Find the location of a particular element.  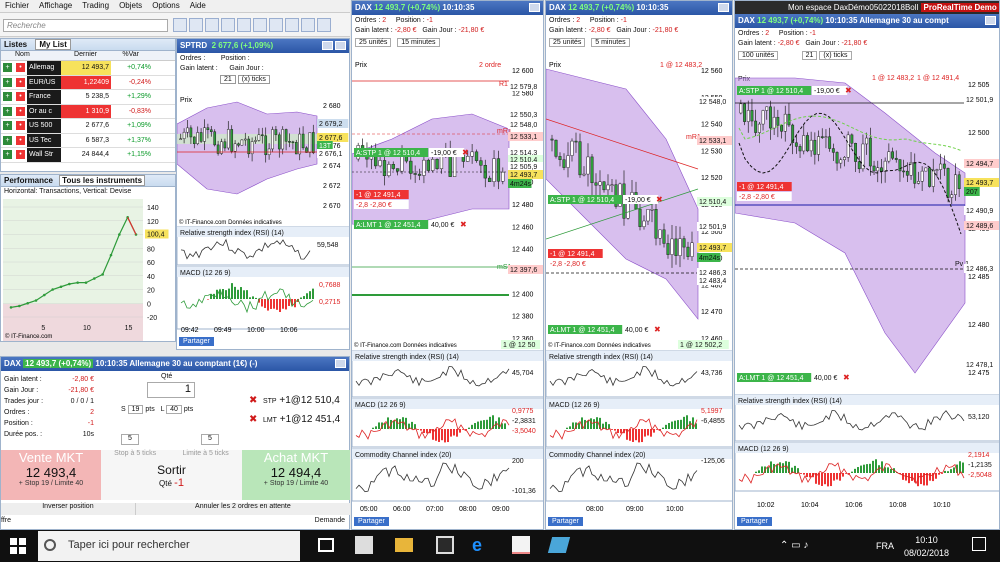

taskbar-search: Taper ici pour rechercher is located at coordinates (169, 546).